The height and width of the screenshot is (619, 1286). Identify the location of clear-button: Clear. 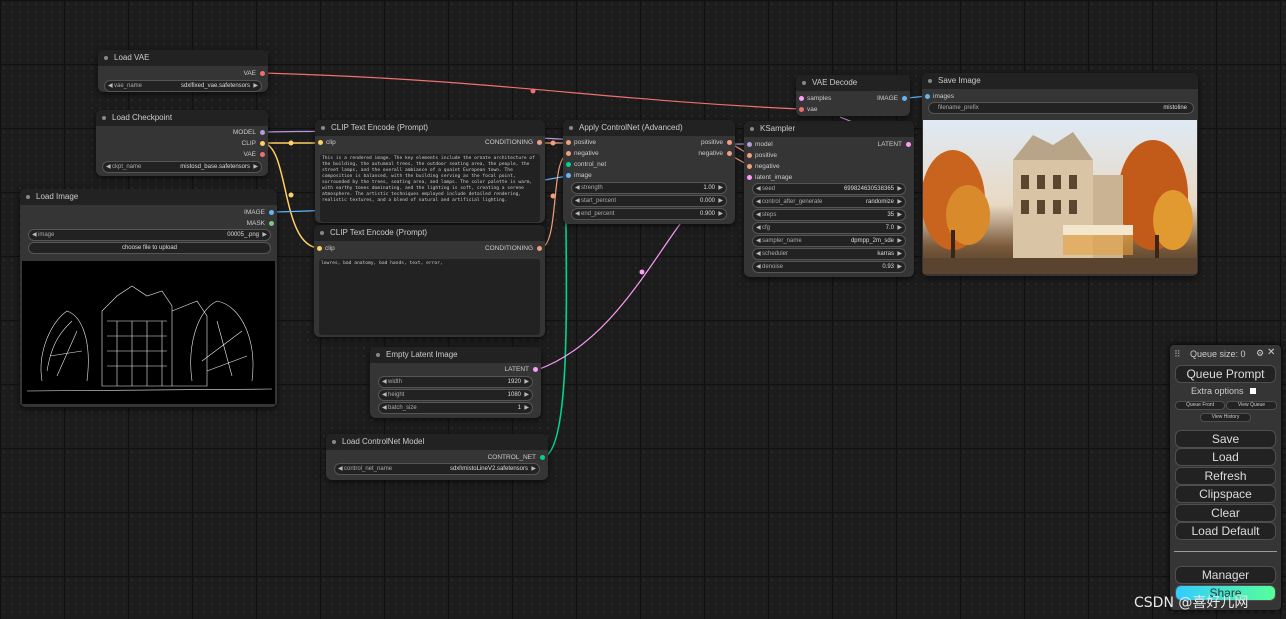
(1225, 513).